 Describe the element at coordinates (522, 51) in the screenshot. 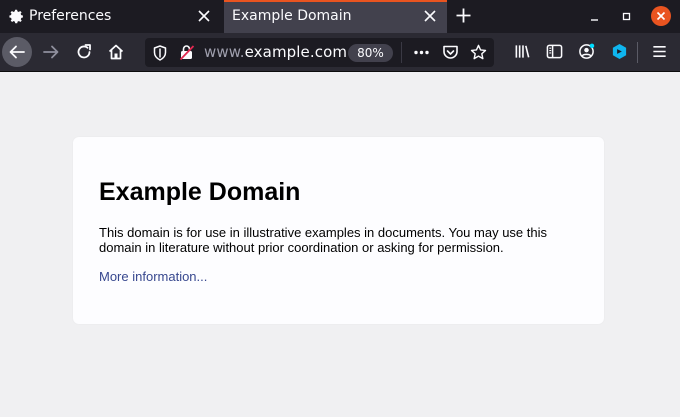

I see `library-icon` at that location.